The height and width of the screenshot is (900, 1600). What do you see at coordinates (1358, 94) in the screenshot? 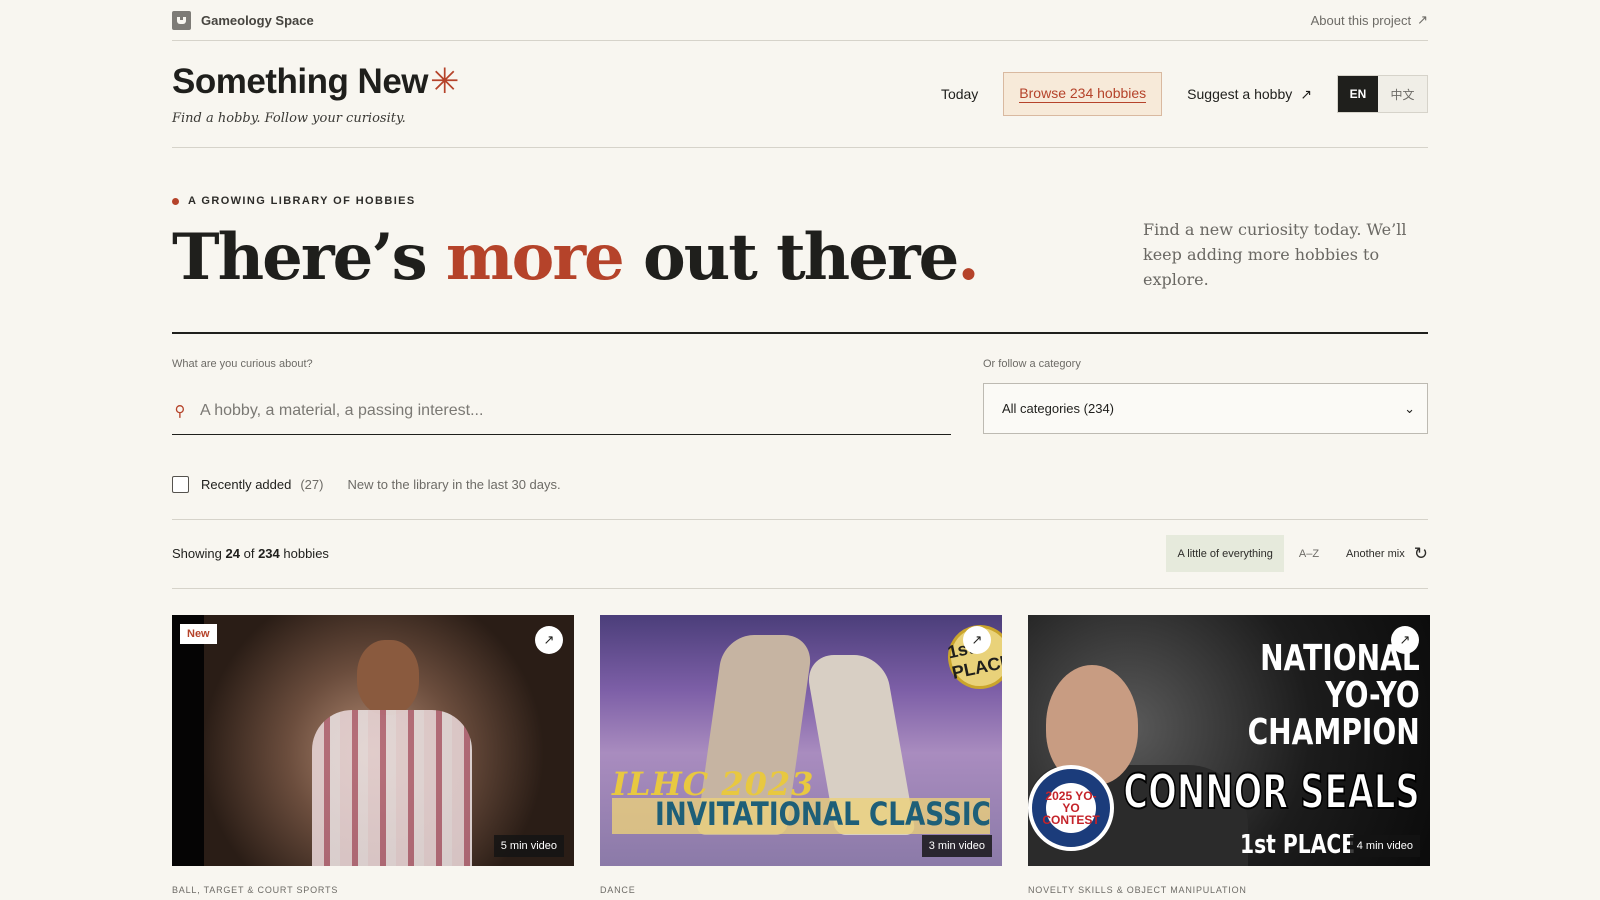
I see `lang-en-button: EN` at bounding box center [1358, 94].